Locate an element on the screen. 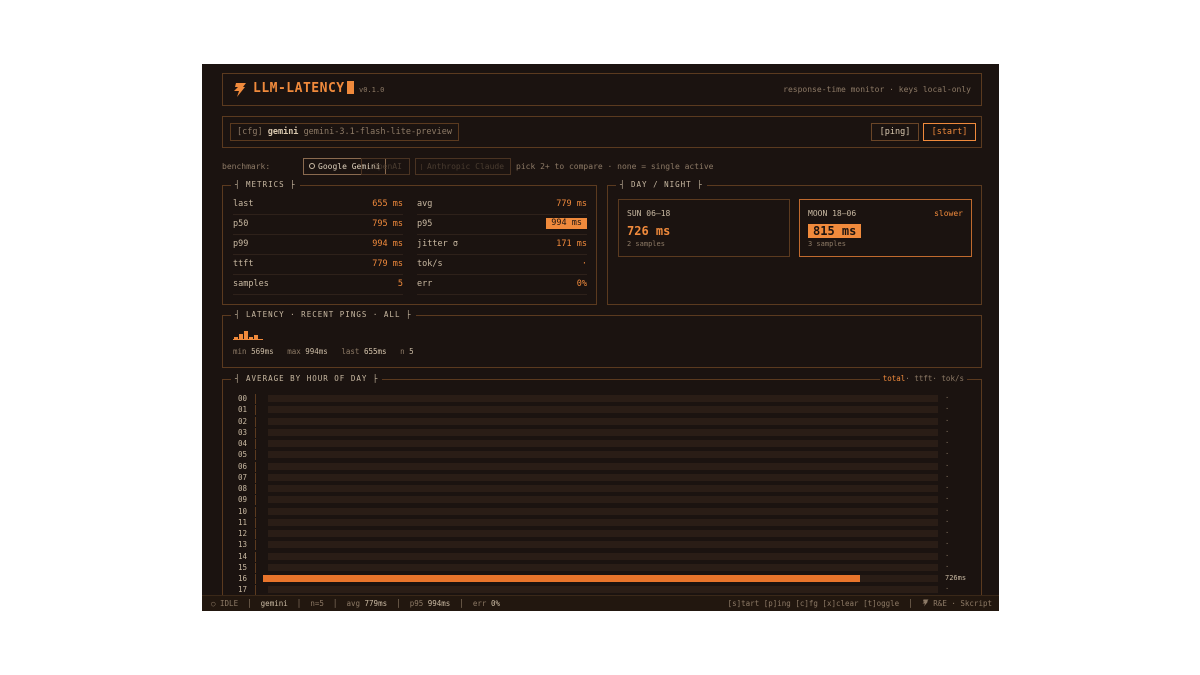 This screenshot has width=1200, height=675. legend-ttft: ttft is located at coordinates (923, 378).